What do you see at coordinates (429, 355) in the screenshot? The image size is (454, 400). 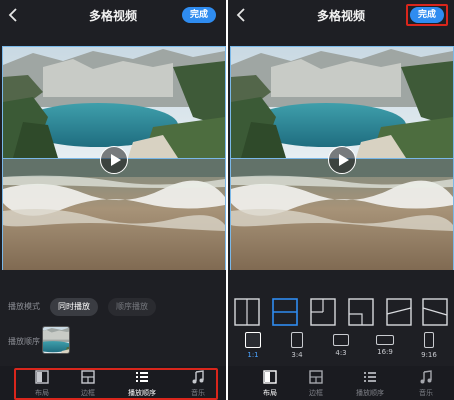 I see `ratio-label: 9:16` at bounding box center [429, 355].